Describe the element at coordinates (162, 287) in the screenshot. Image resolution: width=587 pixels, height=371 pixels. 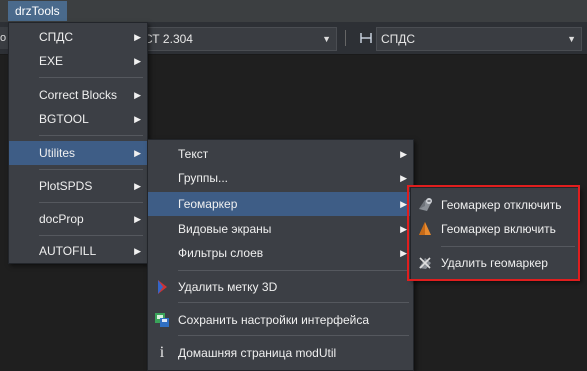
I see `remove-3d-mark-icon` at that location.